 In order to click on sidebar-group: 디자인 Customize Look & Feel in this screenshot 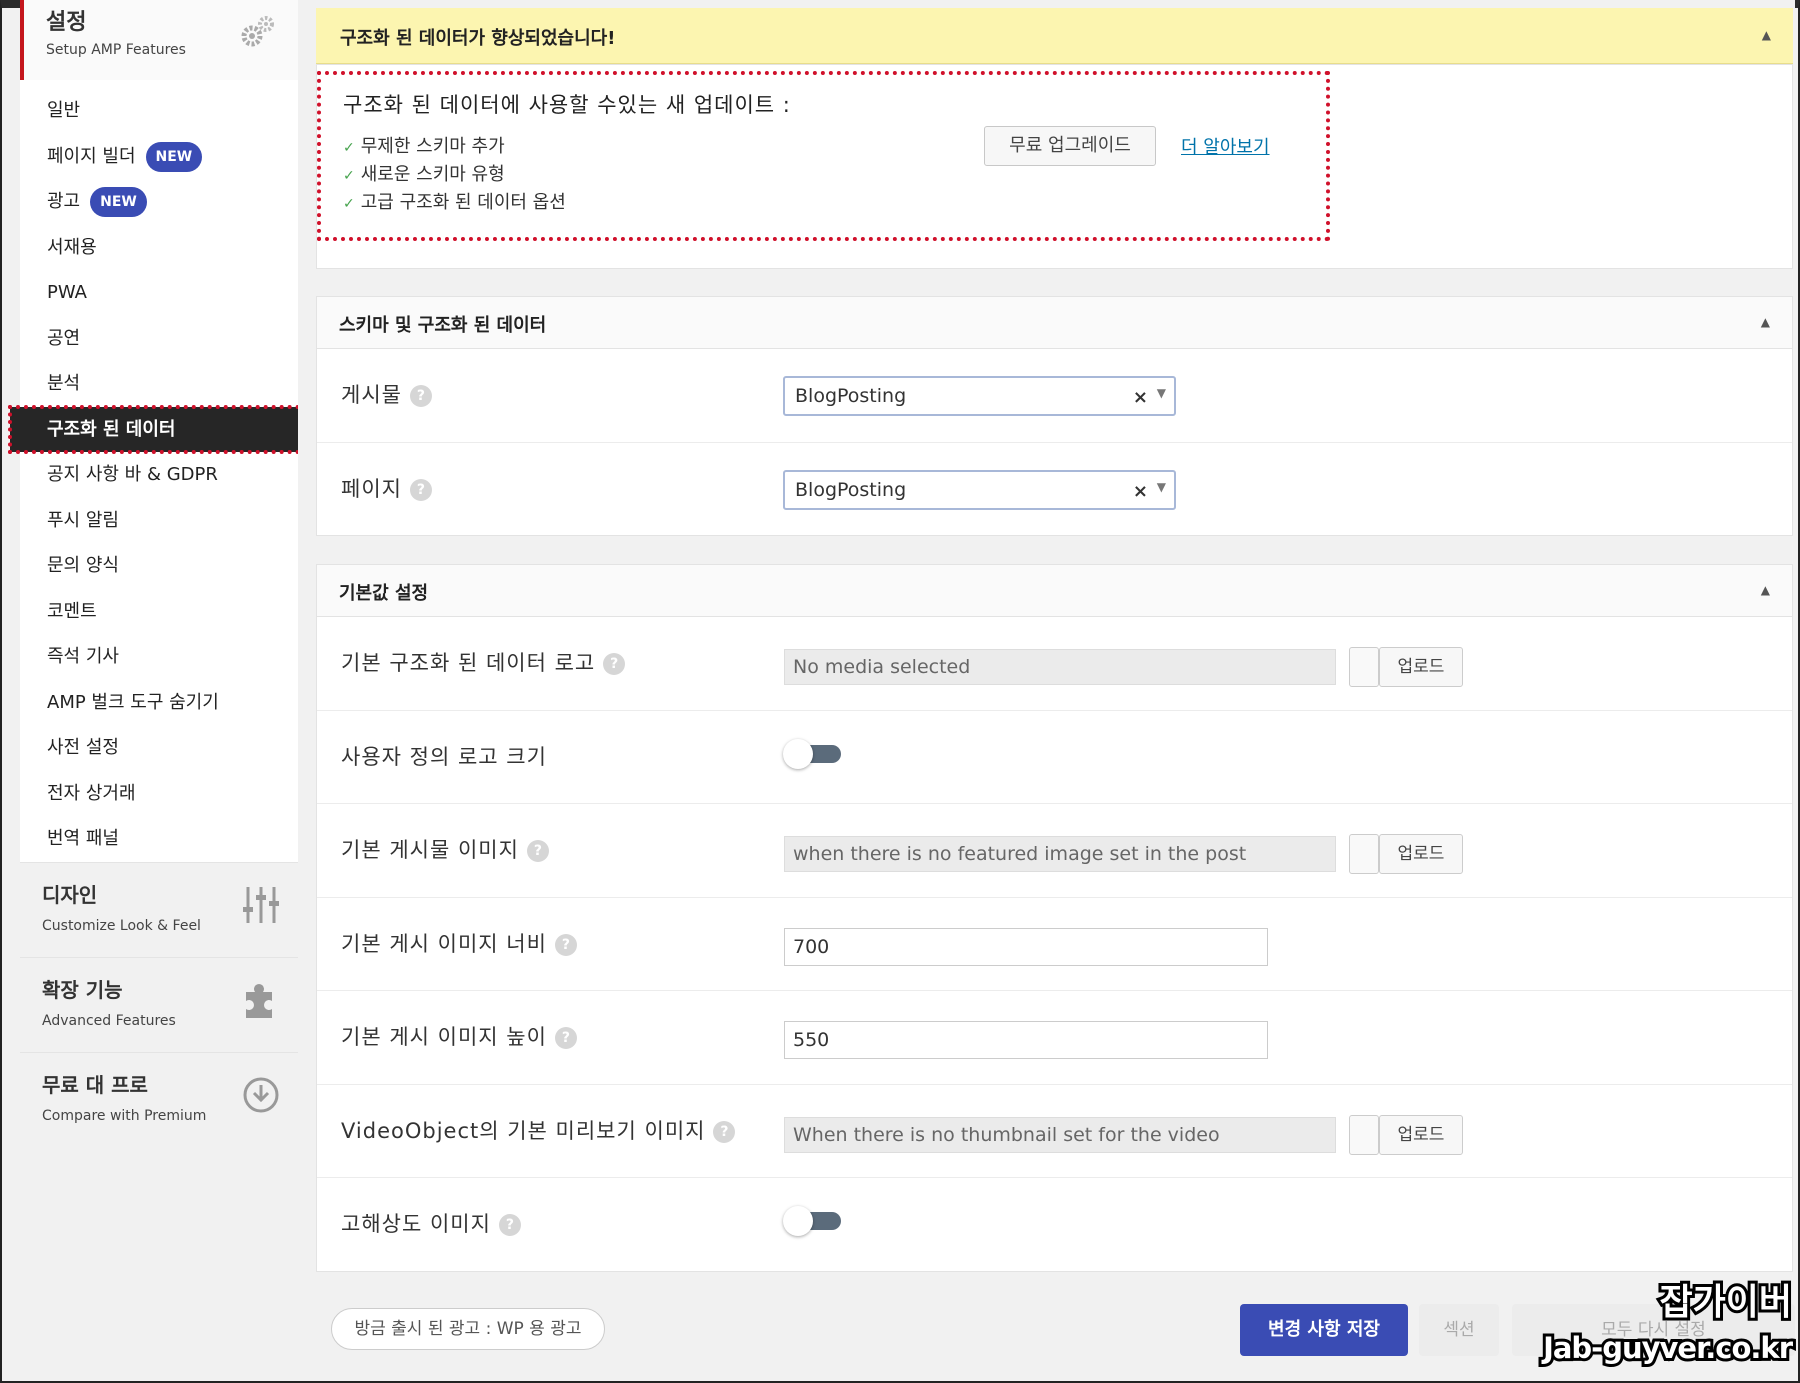, I will do `click(159, 909)`.